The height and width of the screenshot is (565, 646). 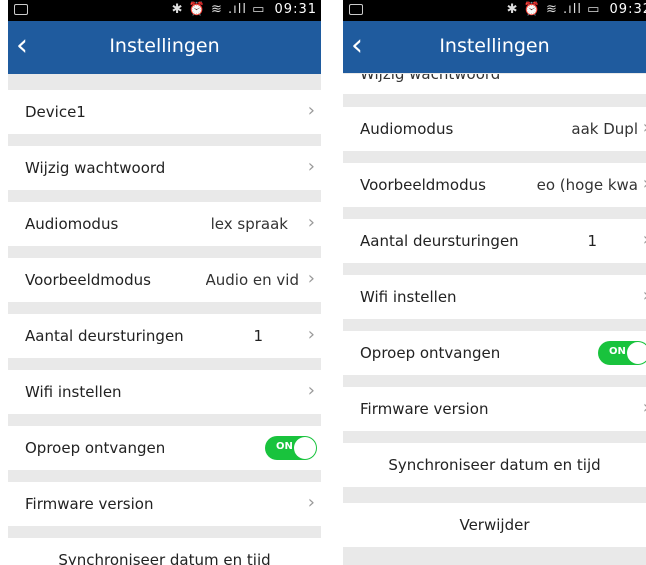 I want to click on audio-mode-value: aak Dupl, so click(x=604, y=129).